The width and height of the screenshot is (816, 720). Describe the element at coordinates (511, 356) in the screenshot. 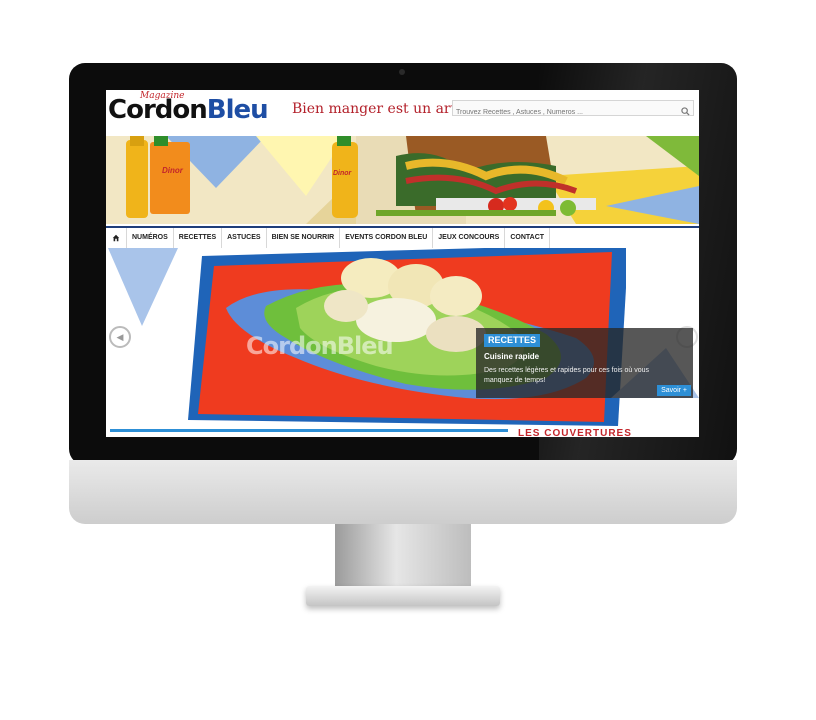

I see `slide-title: Cuisine rapide` at that location.